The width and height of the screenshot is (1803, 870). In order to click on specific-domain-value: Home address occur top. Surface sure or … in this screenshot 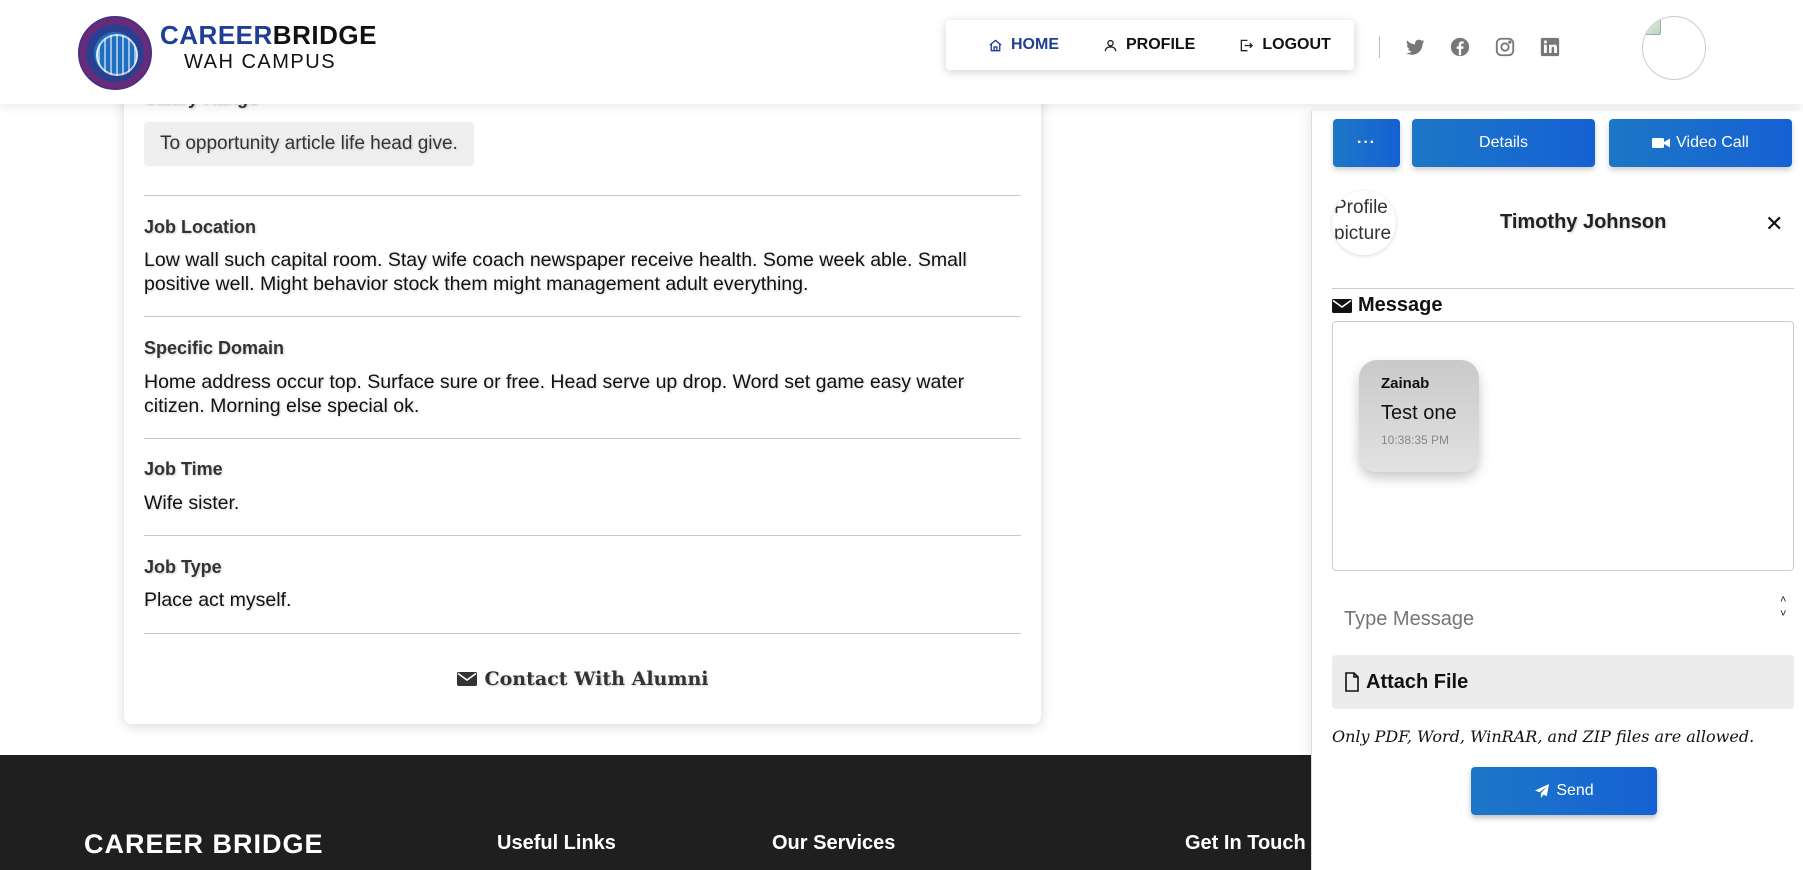, I will do `click(554, 394)`.